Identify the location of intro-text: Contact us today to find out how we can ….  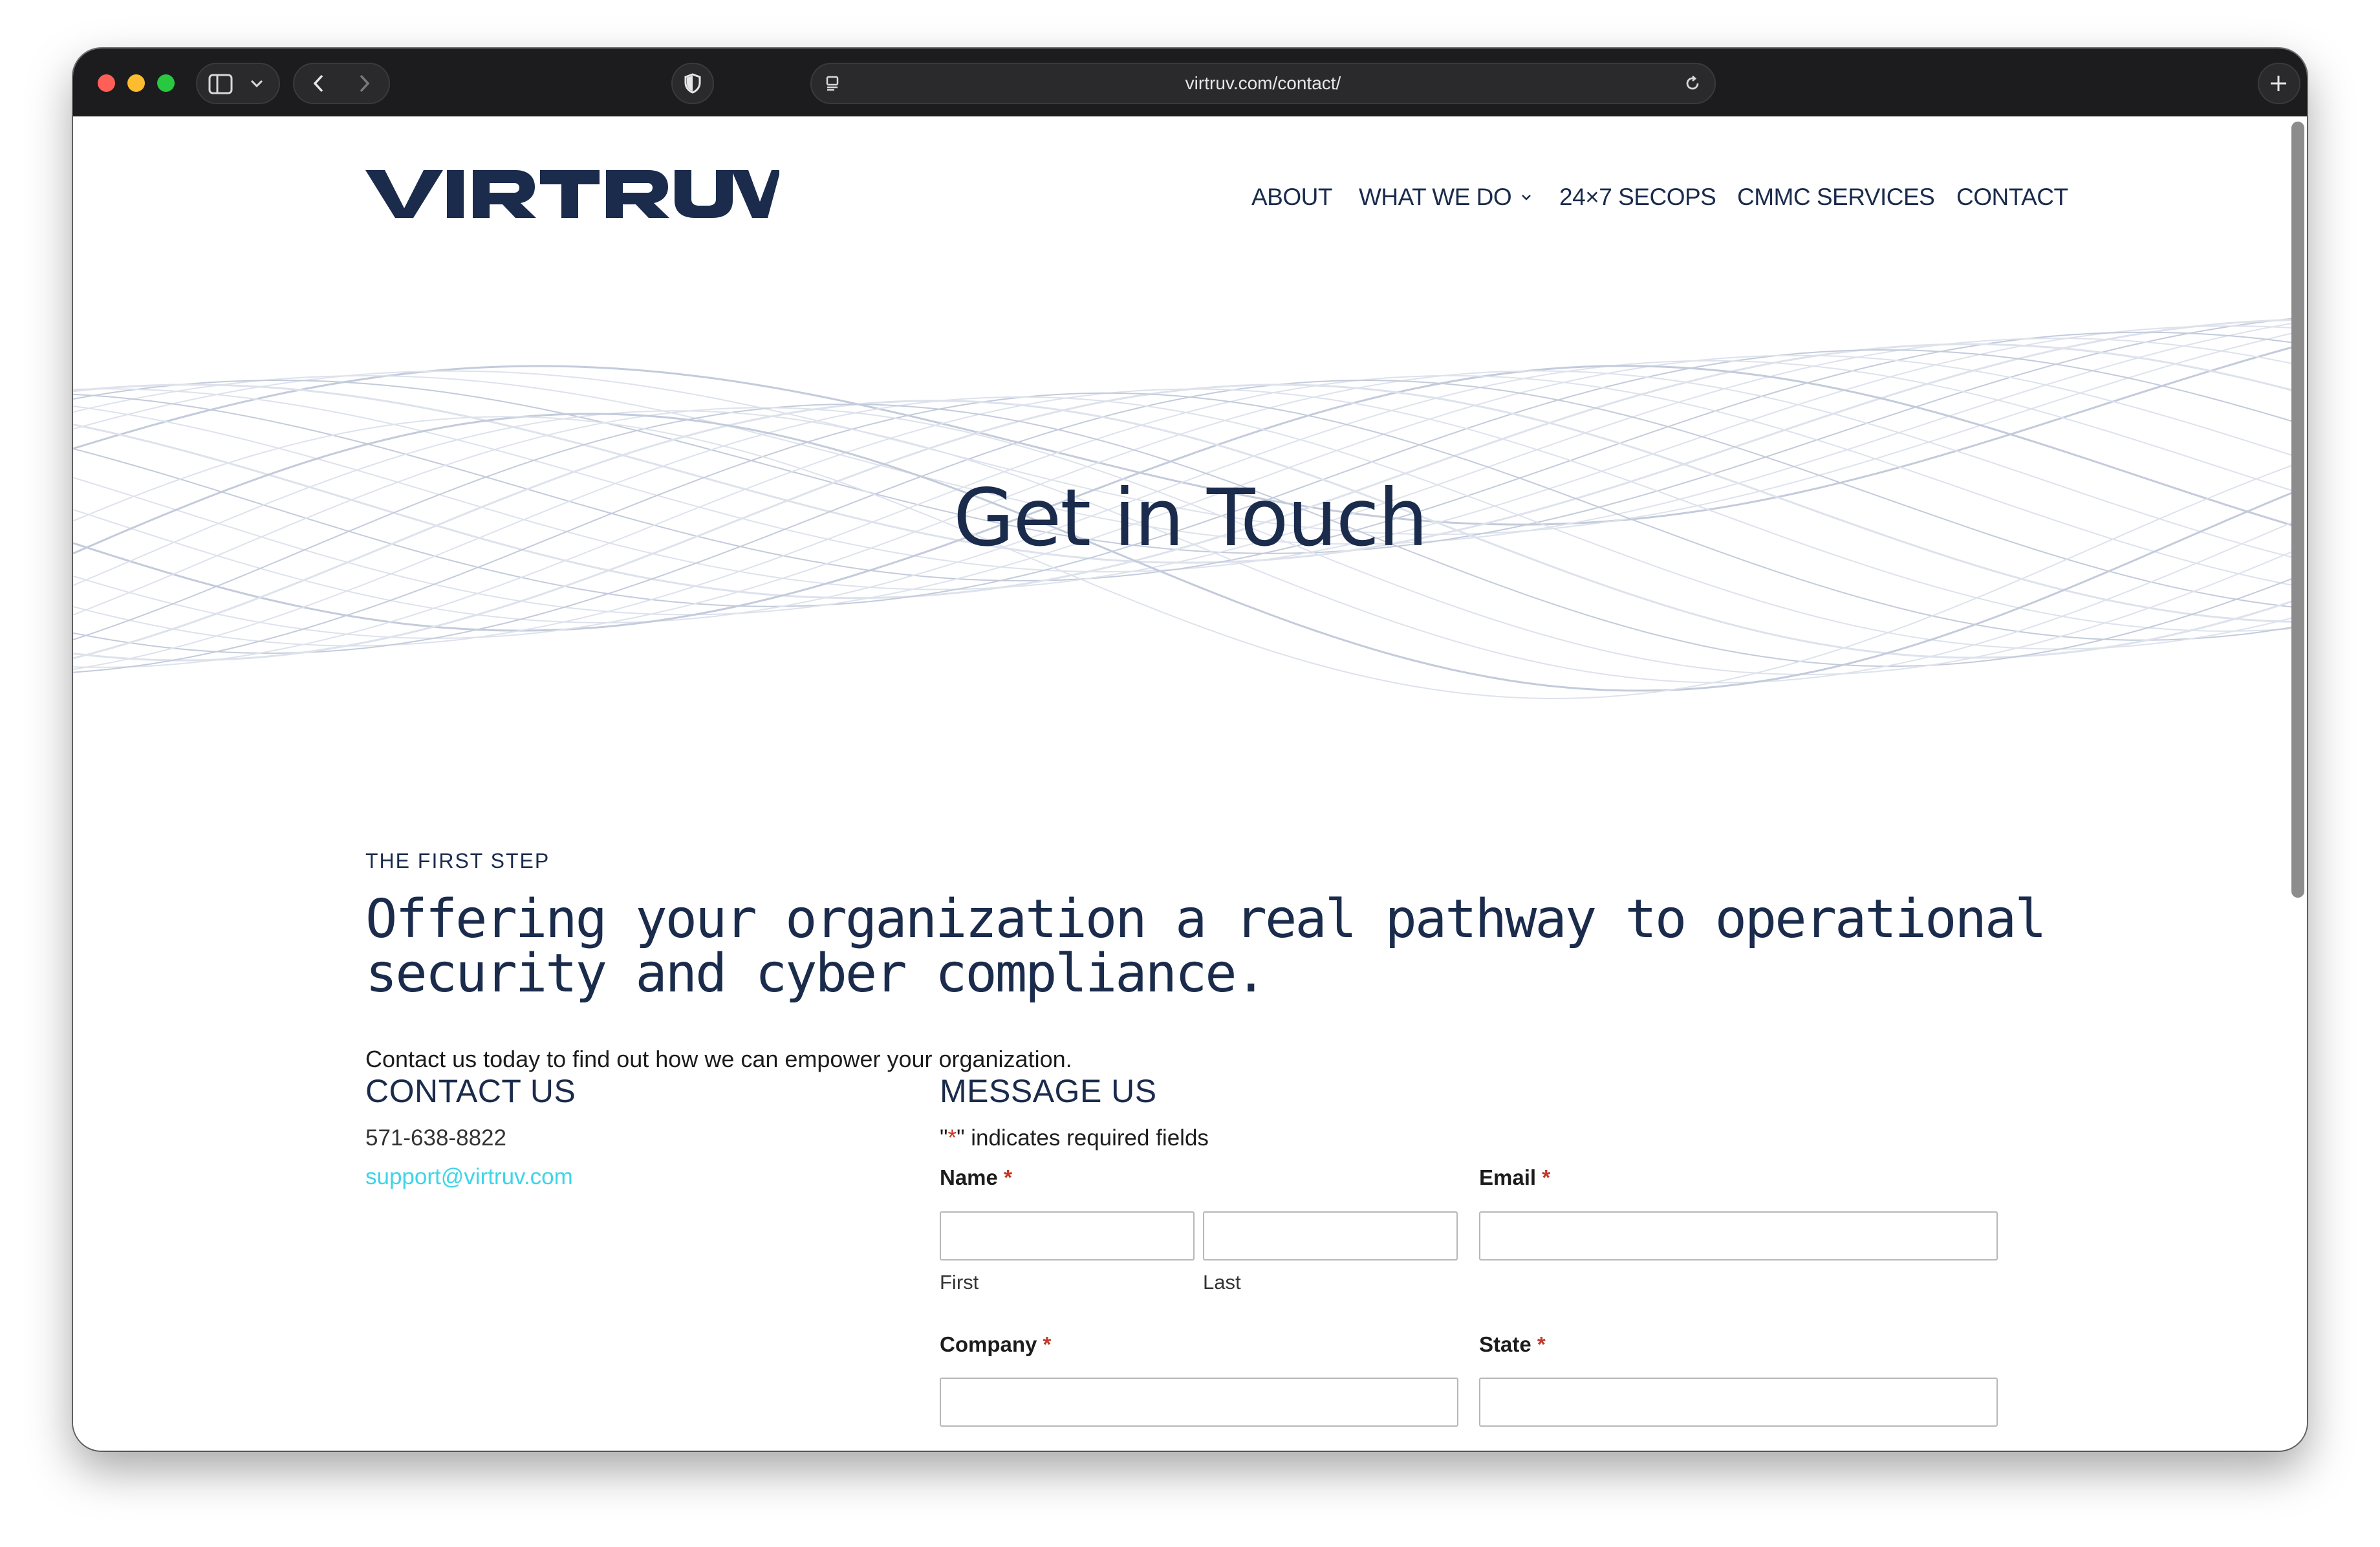
(718, 1059).